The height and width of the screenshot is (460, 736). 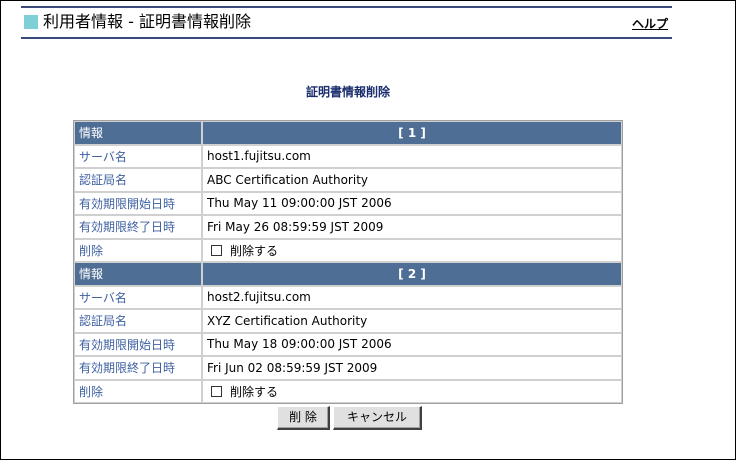 What do you see at coordinates (412, 203) in the screenshot?
I see `valid-from-value: Thu May 11 09:00:00 JST 2006` at bounding box center [412, 203].